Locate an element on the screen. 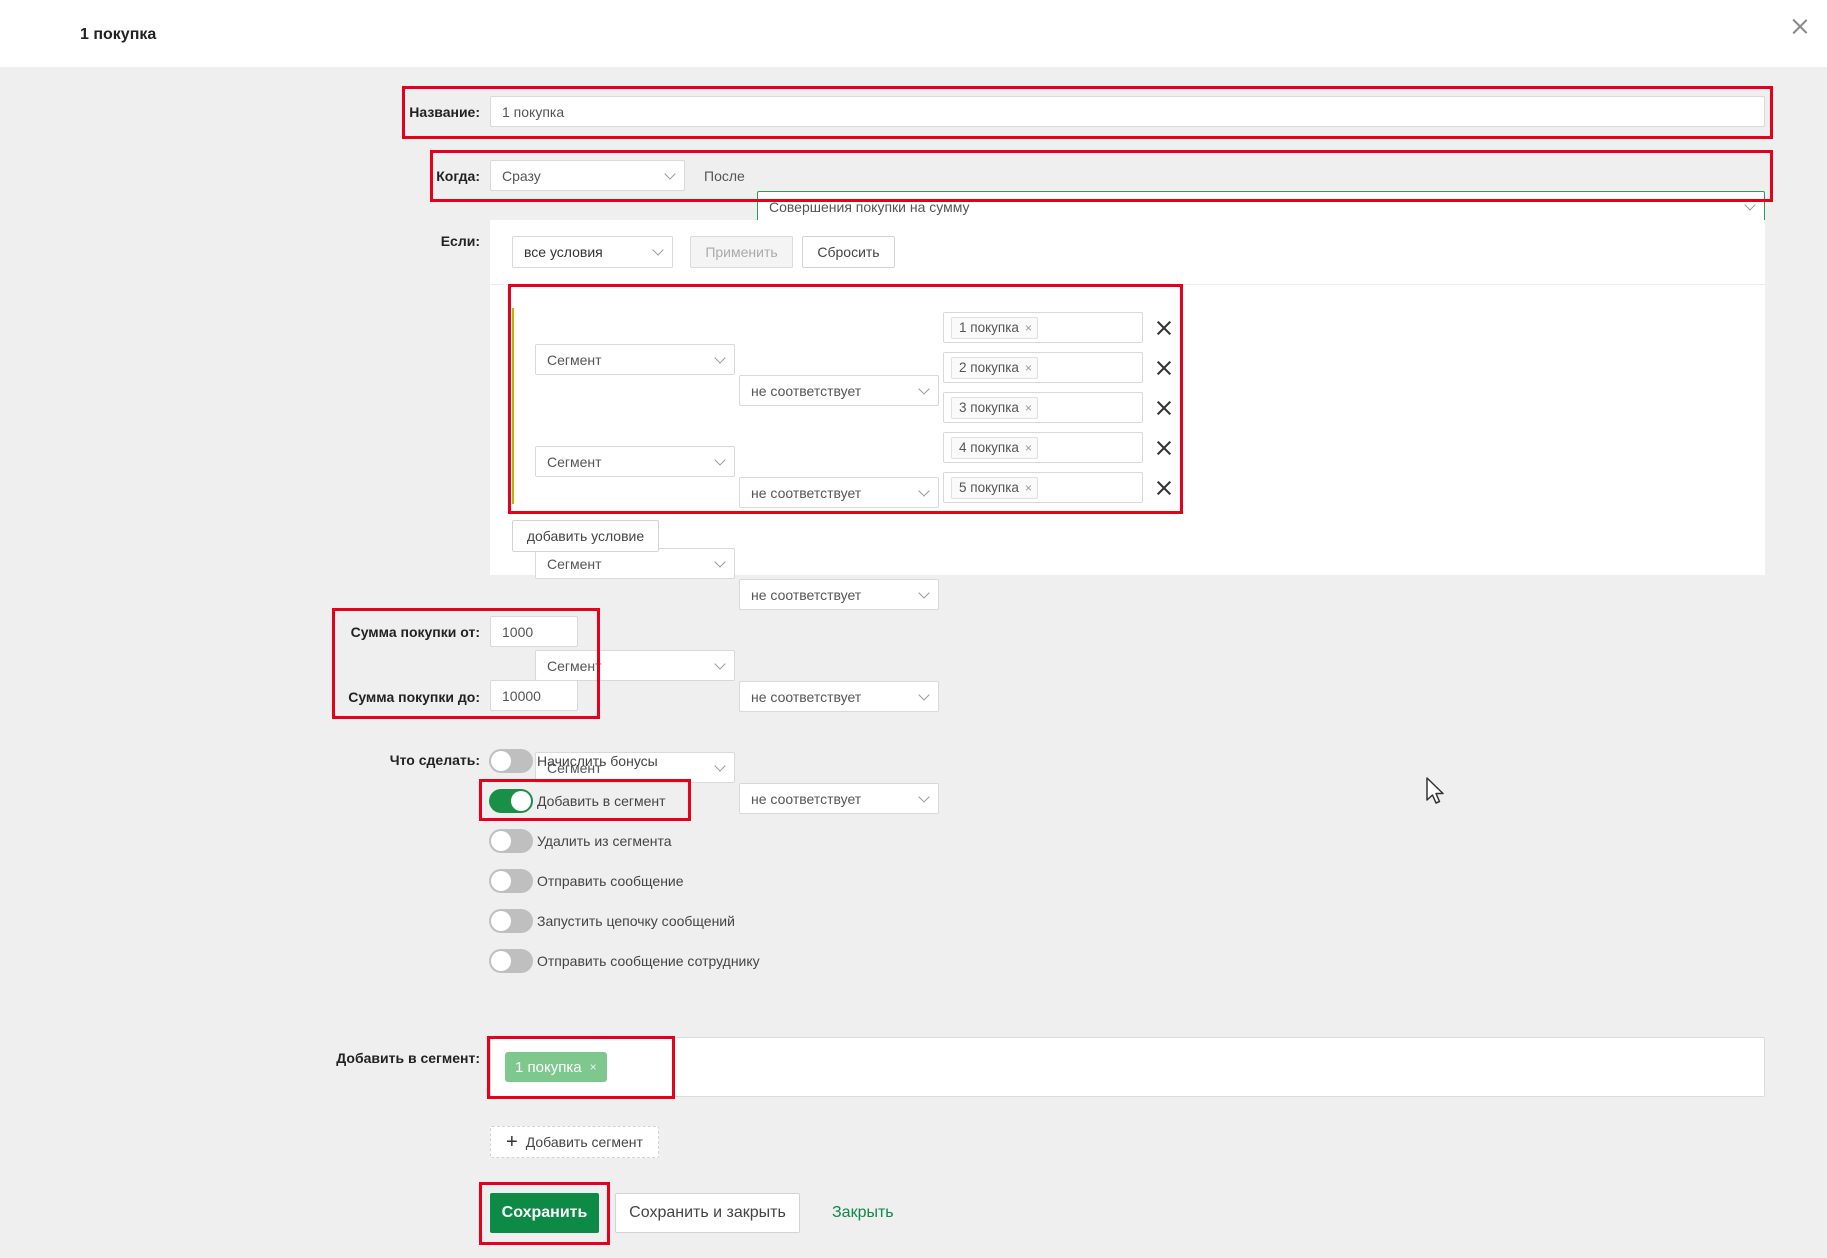 Image resolution: width=1827 pixels, height=1258 pixels. name-label: Название: is located at coordinates (444, 112).